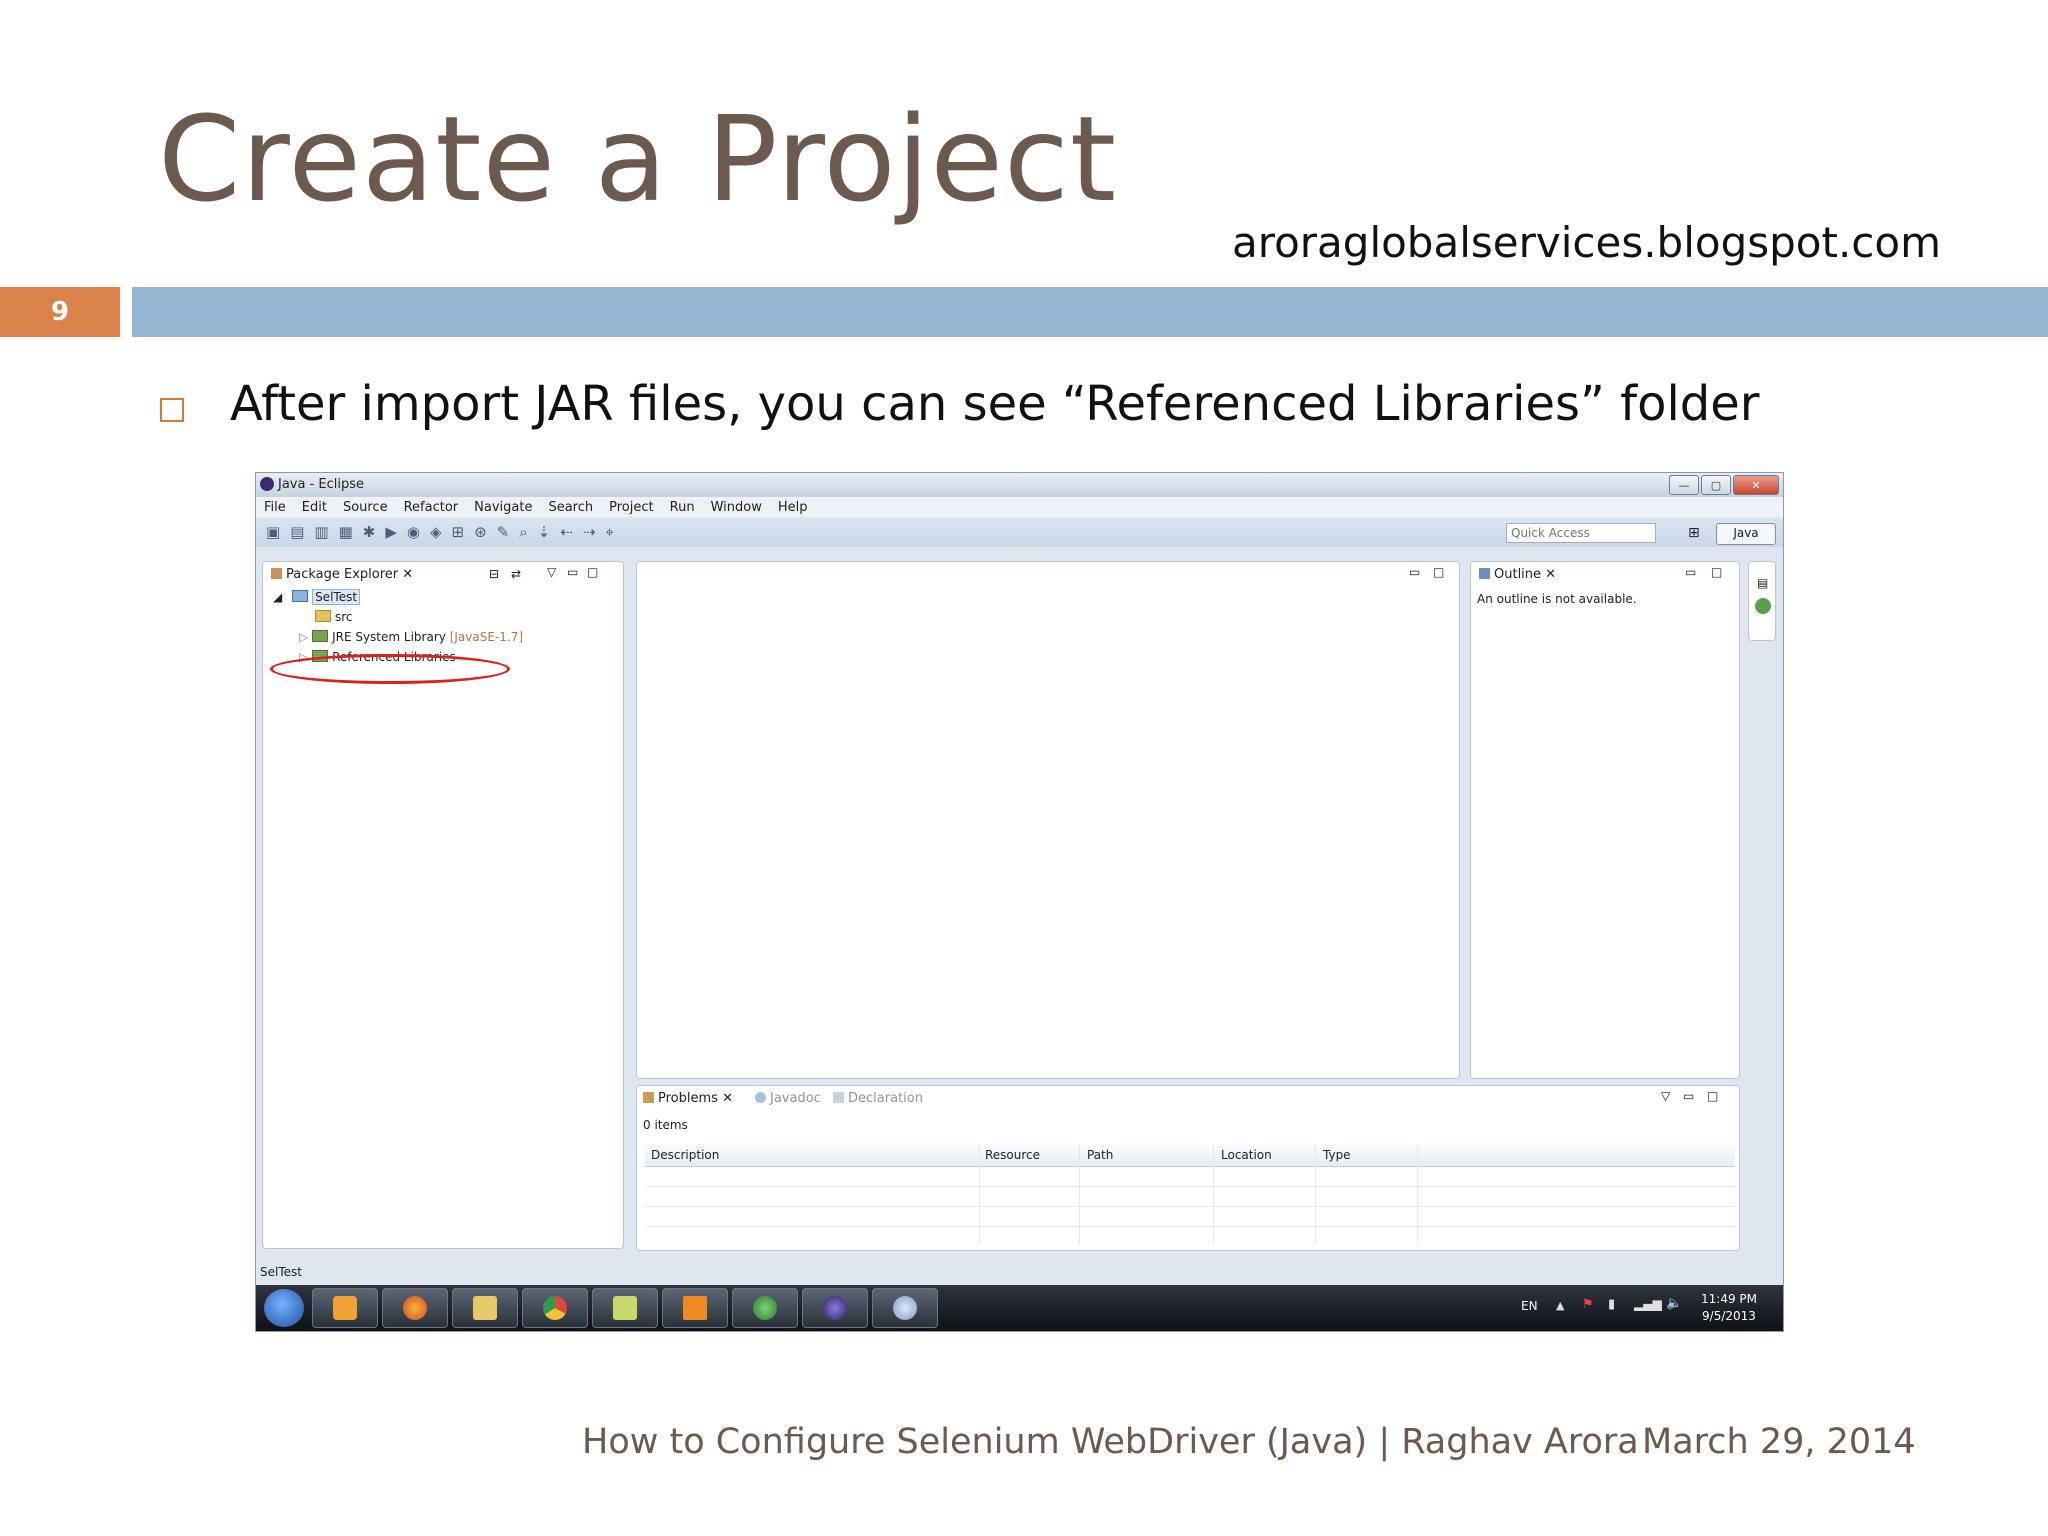  What do you see at coordinates (172, 410) in the screenshot?
I see `bullet-square-icon` at bounding box center [172, 410].